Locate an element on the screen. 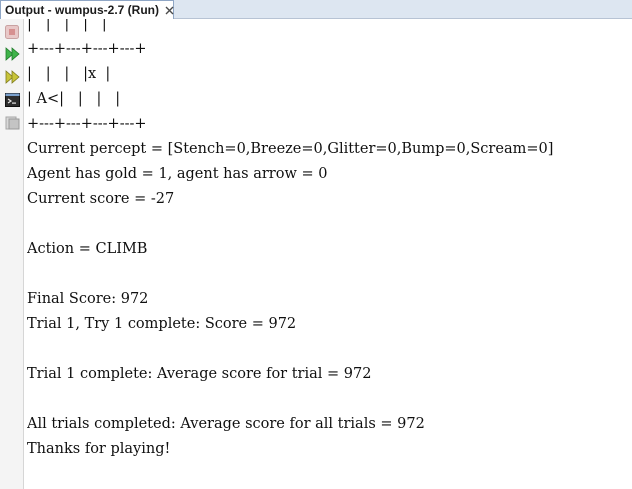 The image size is (632, 489). output-toolbar is located at coordinates (12, 254).